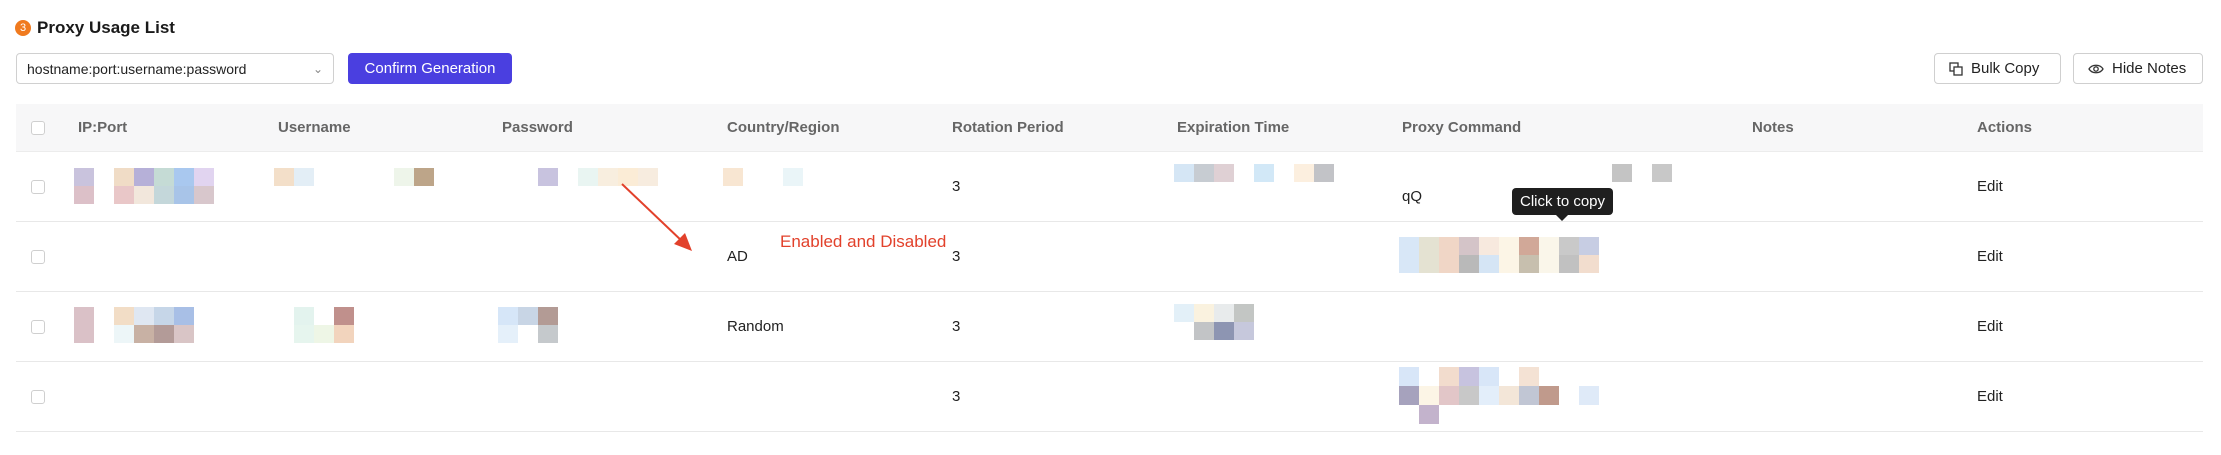 The height and width of the screenshot is (455, 2221). I want to click on col-proxy-command: Proxy Command, so click(1462, 127).